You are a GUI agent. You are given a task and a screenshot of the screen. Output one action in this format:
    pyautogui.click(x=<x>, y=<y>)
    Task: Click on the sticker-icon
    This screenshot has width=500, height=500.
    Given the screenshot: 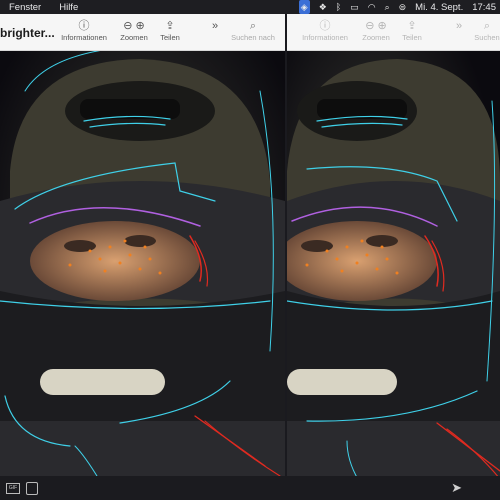 What is the action you would take?
    pyautogui.click(x=32, y=488)
    